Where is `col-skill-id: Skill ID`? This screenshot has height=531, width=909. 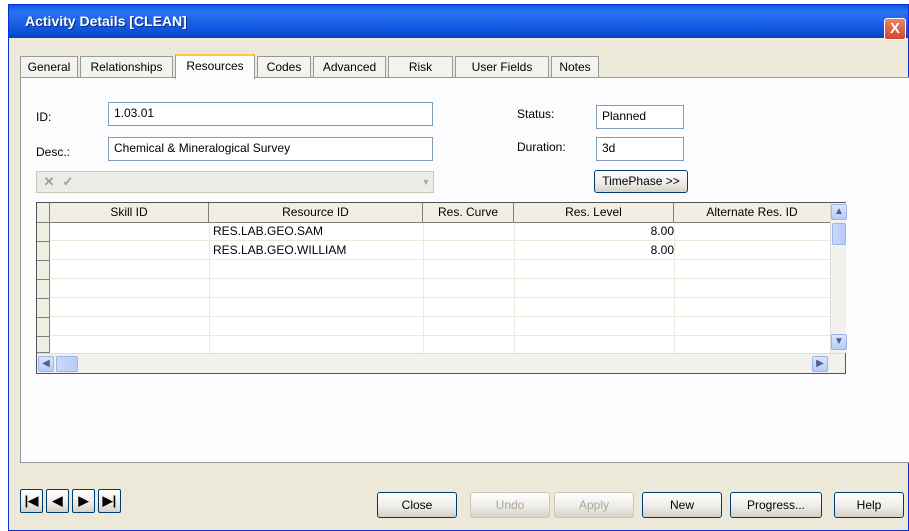 col-skill-id: Skill ID is located at coordinates (129, 213).